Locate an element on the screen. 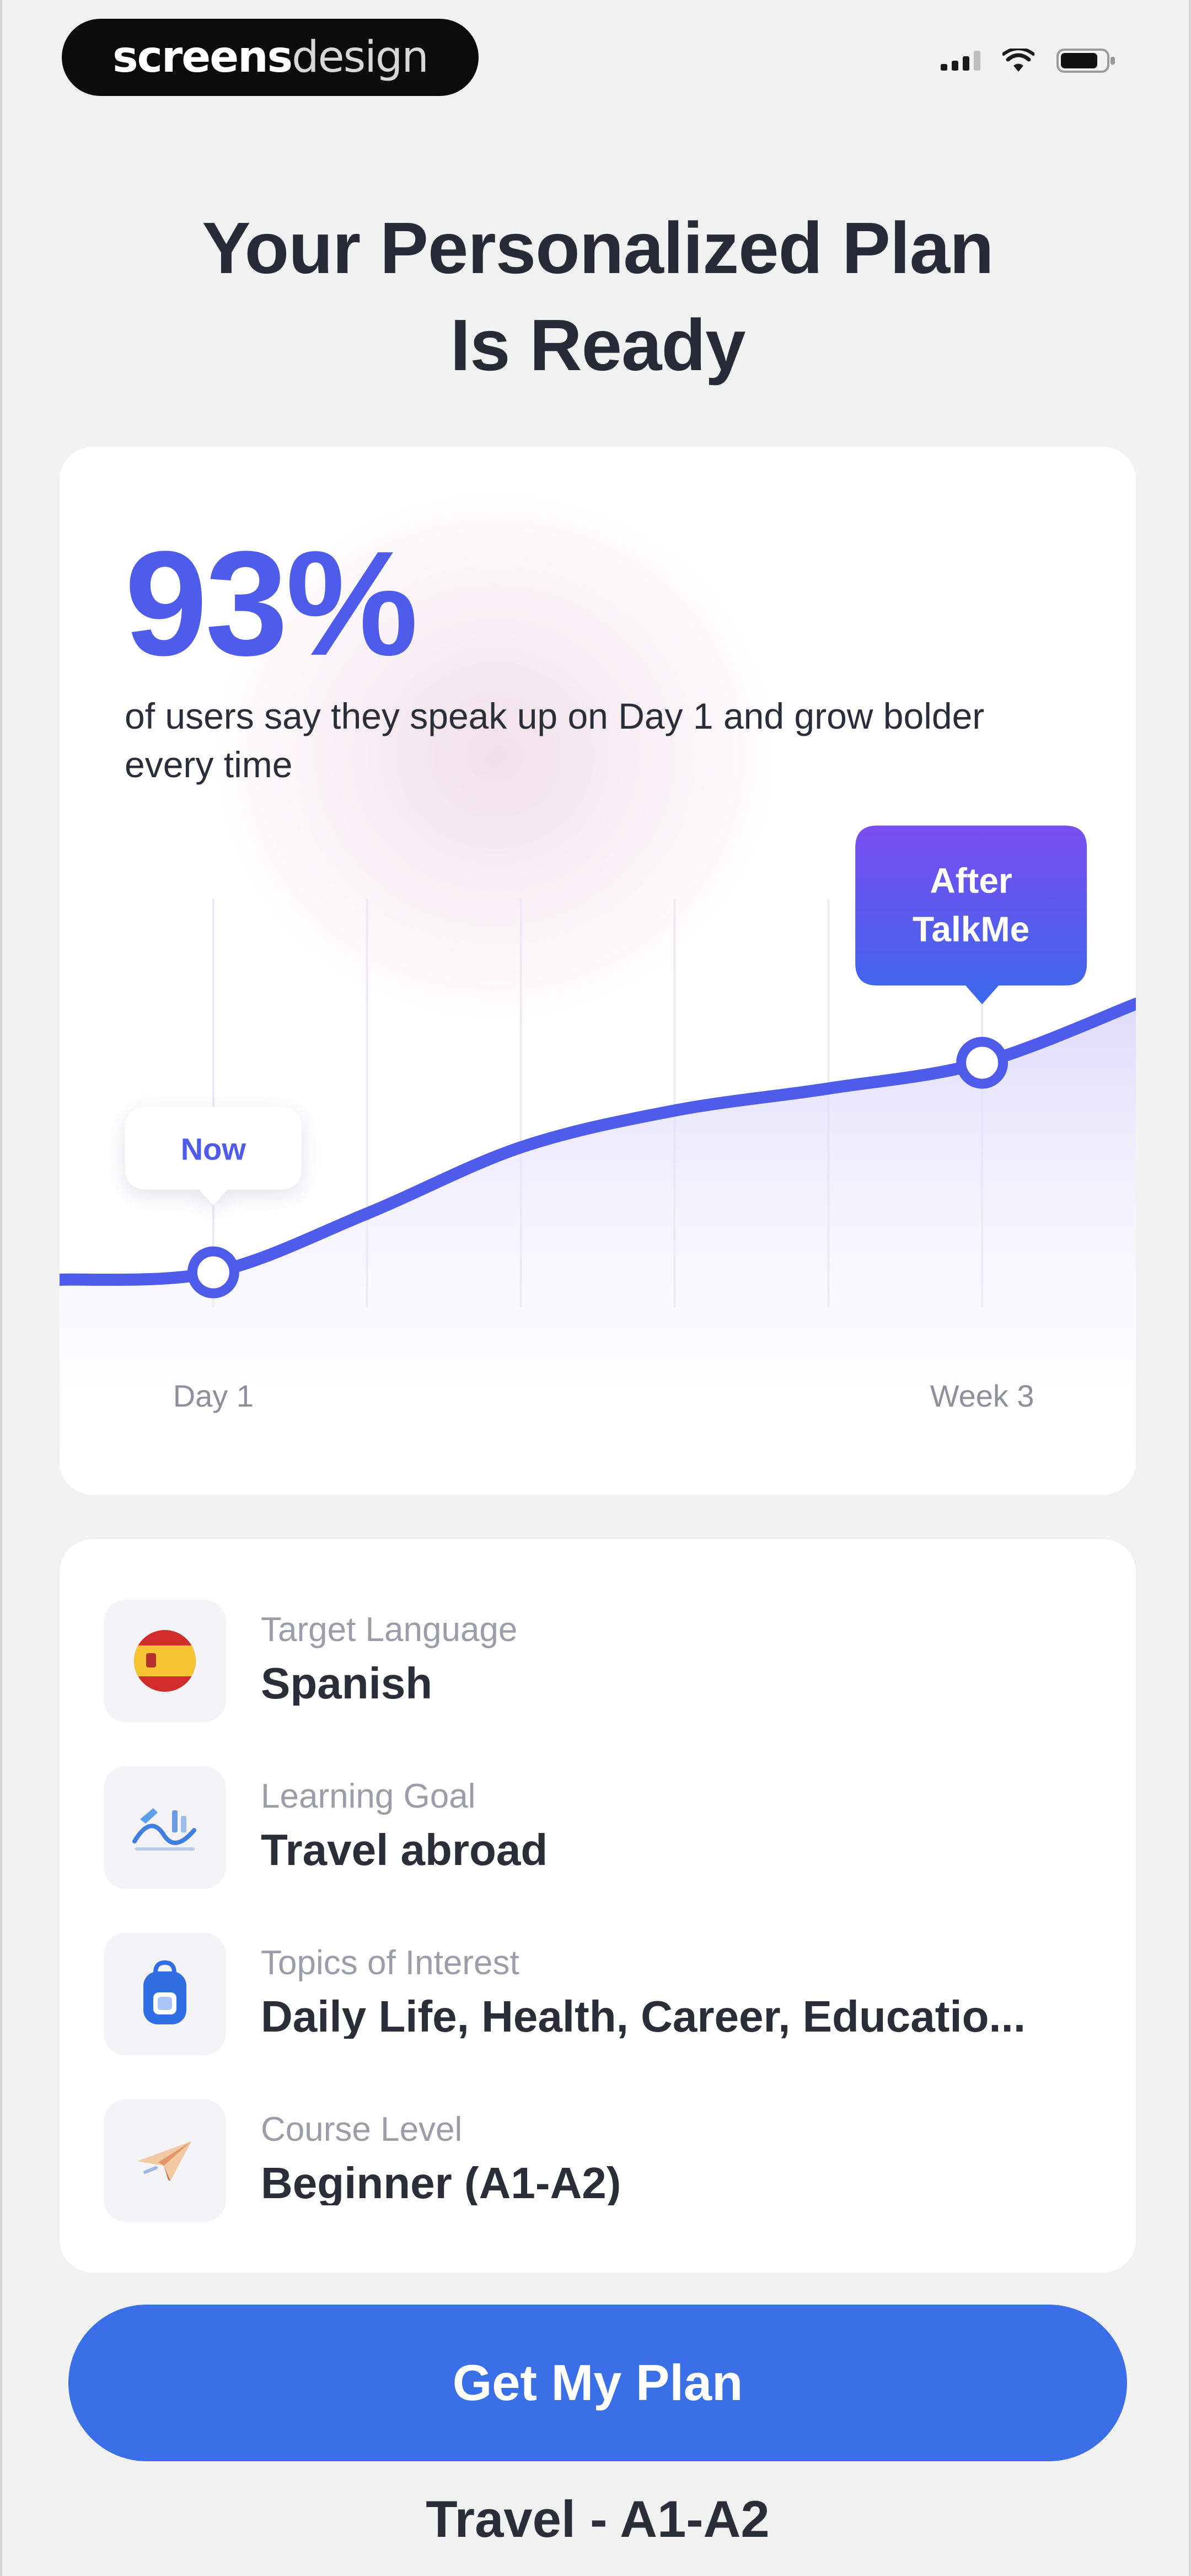 Image resolution: width=1191 pixels, height=2576 pixels. x-axis-label-week-3: Week 3 is located at coordinates (982, 1395).